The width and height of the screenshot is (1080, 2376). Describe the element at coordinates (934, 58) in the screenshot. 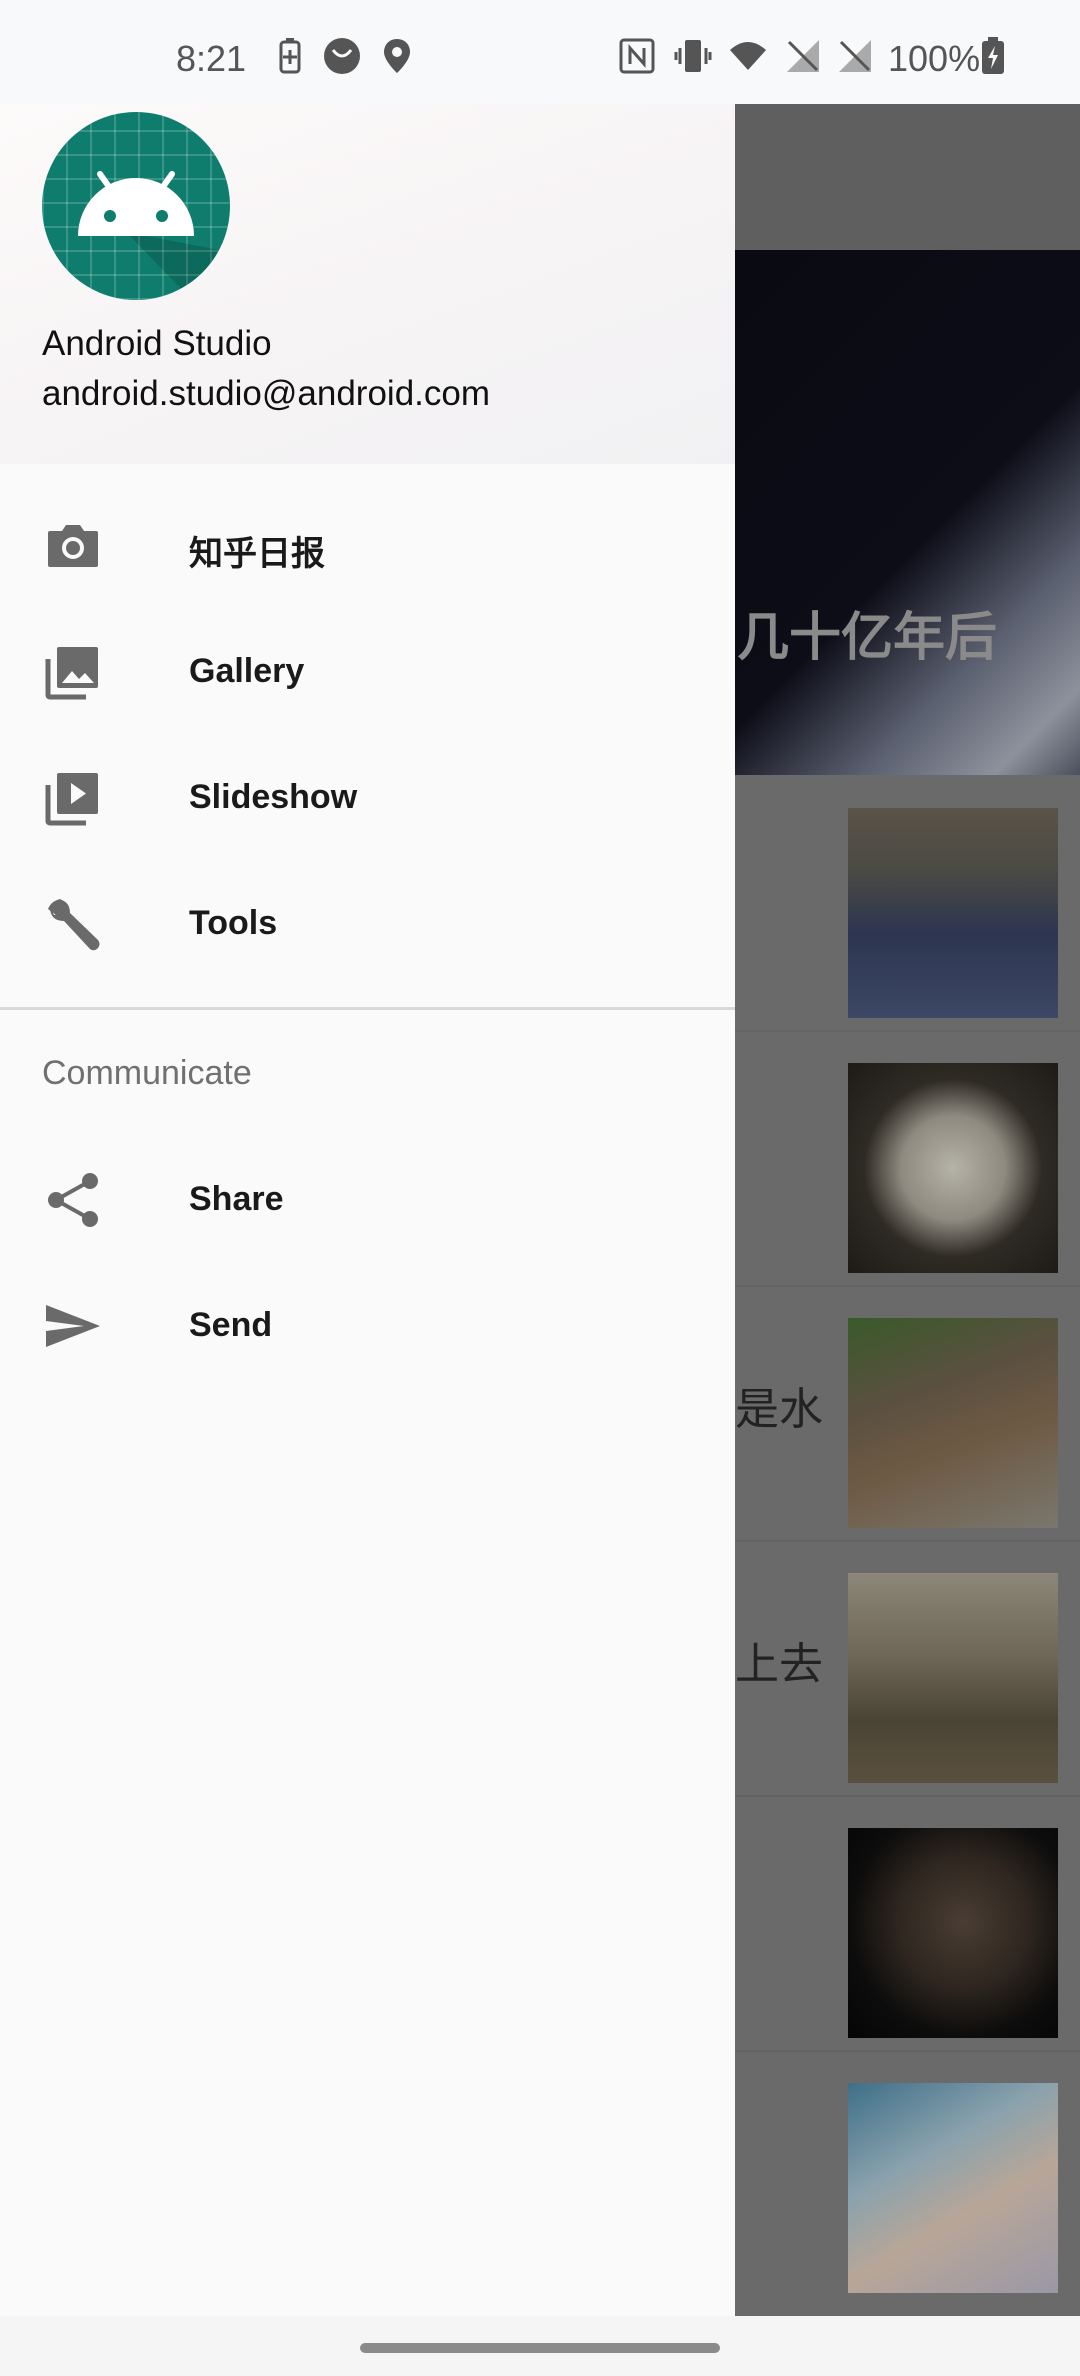

I see `battery-percent: 100%` at that location.